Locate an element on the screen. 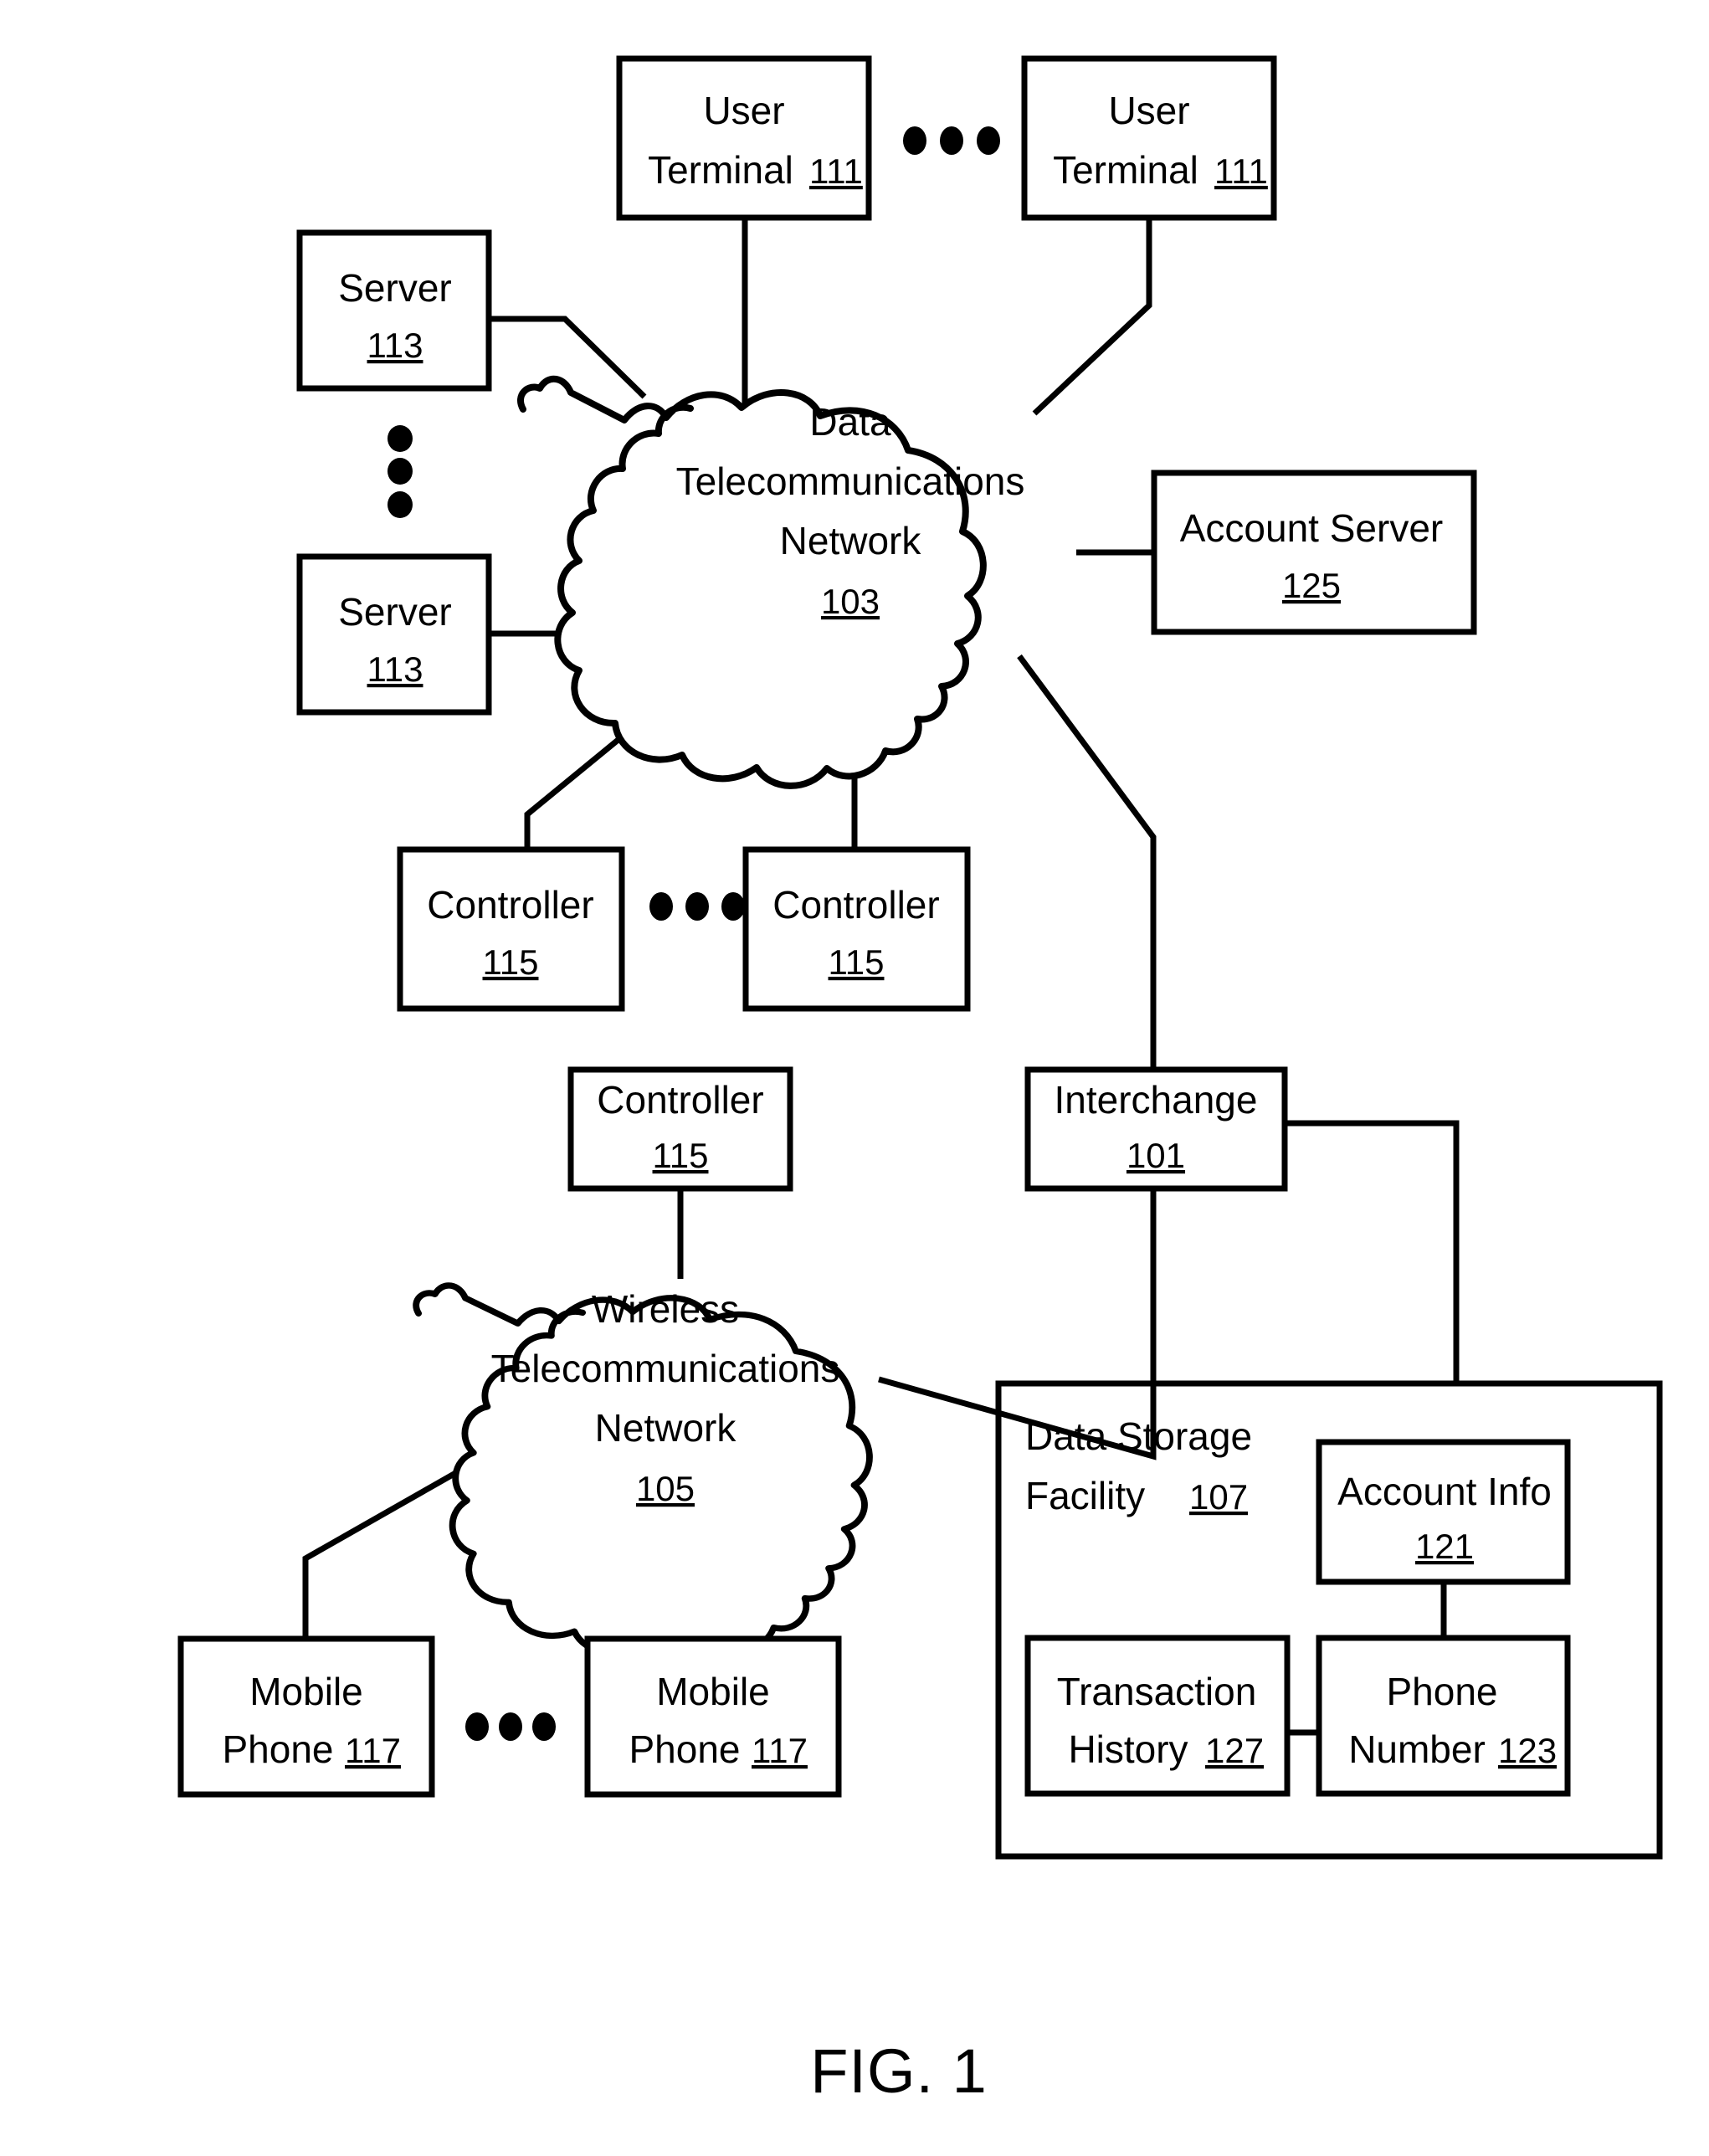 The width and height of the screenshot is (1709, 2156). node-server-bottom-label: Server is located at coordinates (394, 612).